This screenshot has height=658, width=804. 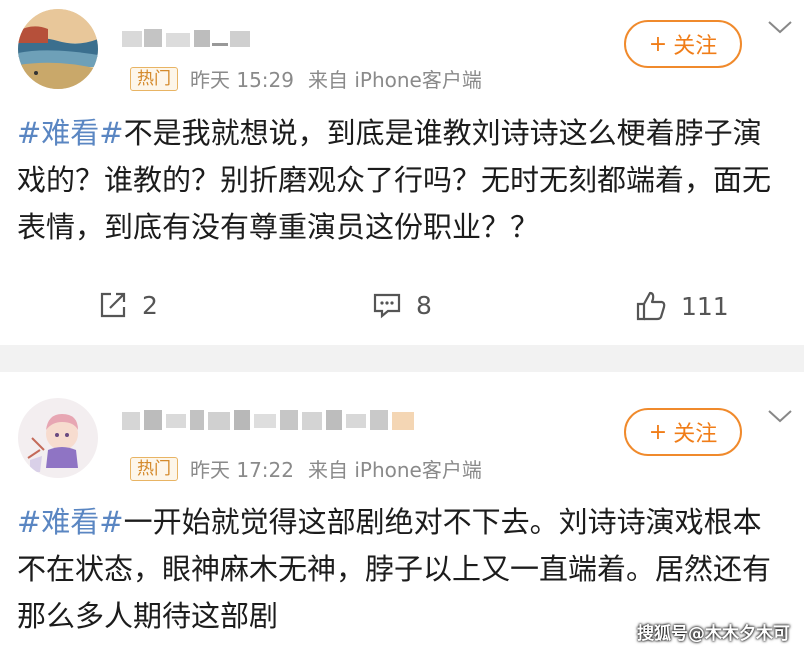 I want to click on like-button: 111, so click(x=682, y=306).